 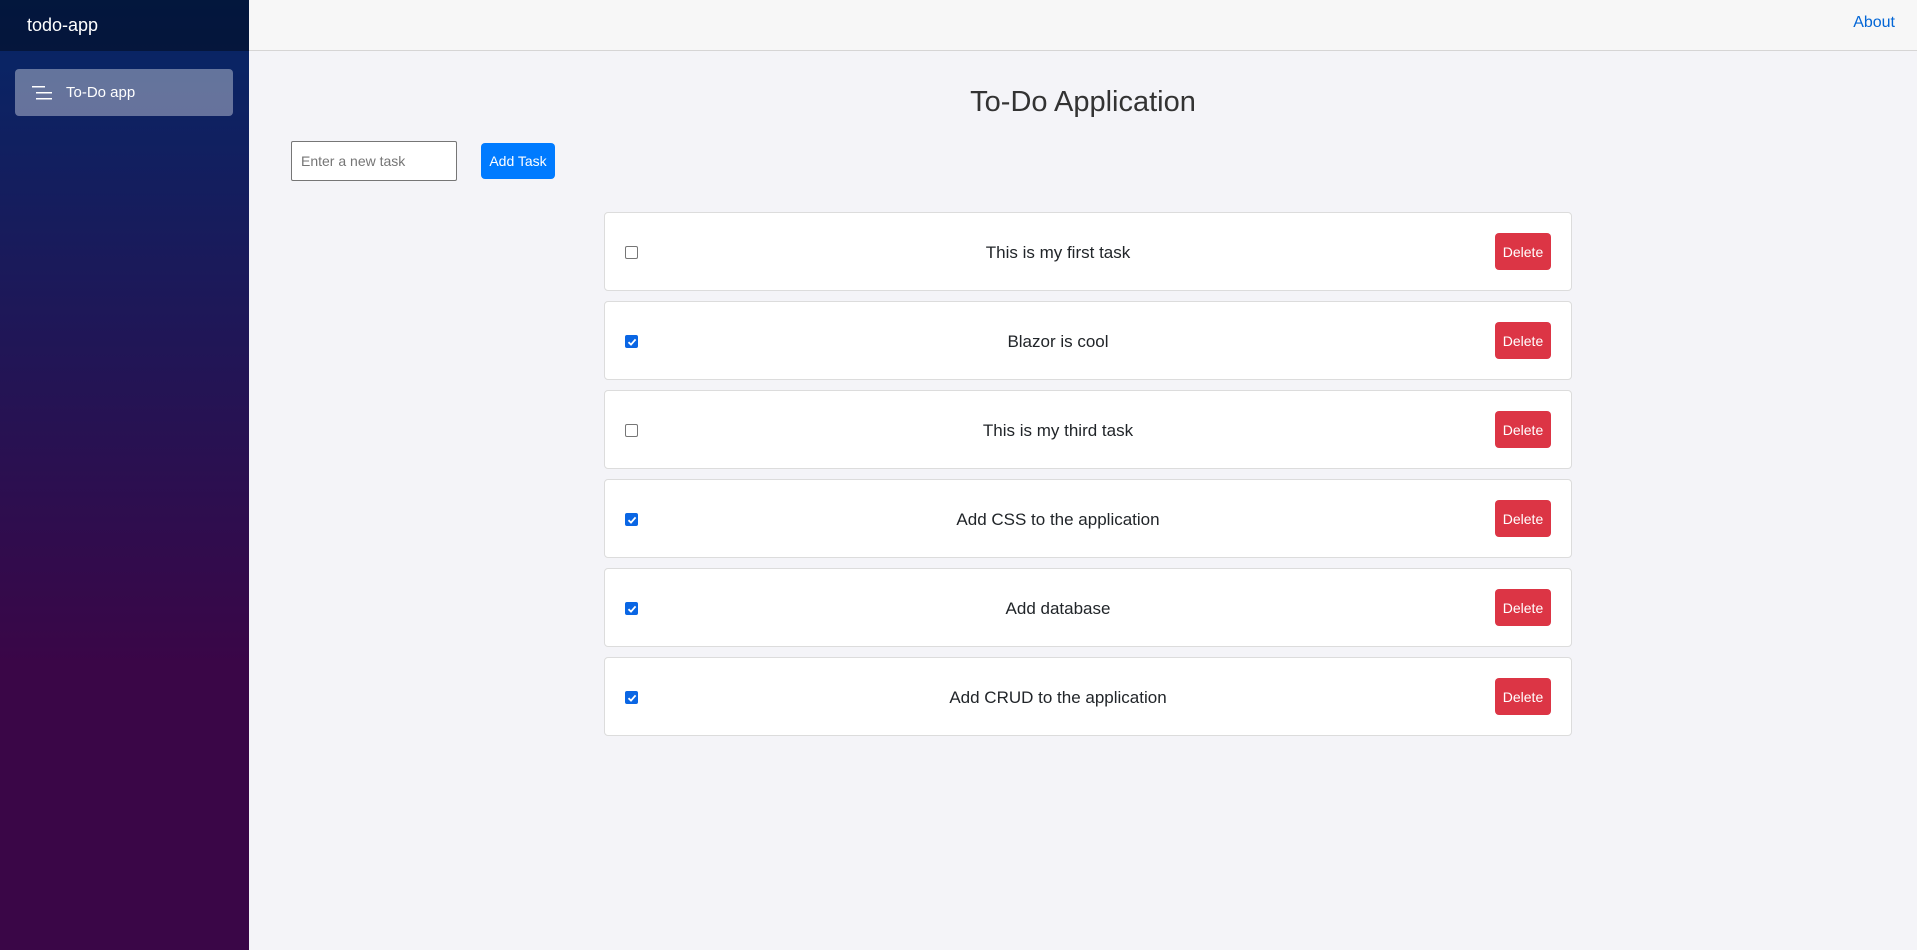 I want to click on task-text: This is my third task, so click(x=1058, y=430).